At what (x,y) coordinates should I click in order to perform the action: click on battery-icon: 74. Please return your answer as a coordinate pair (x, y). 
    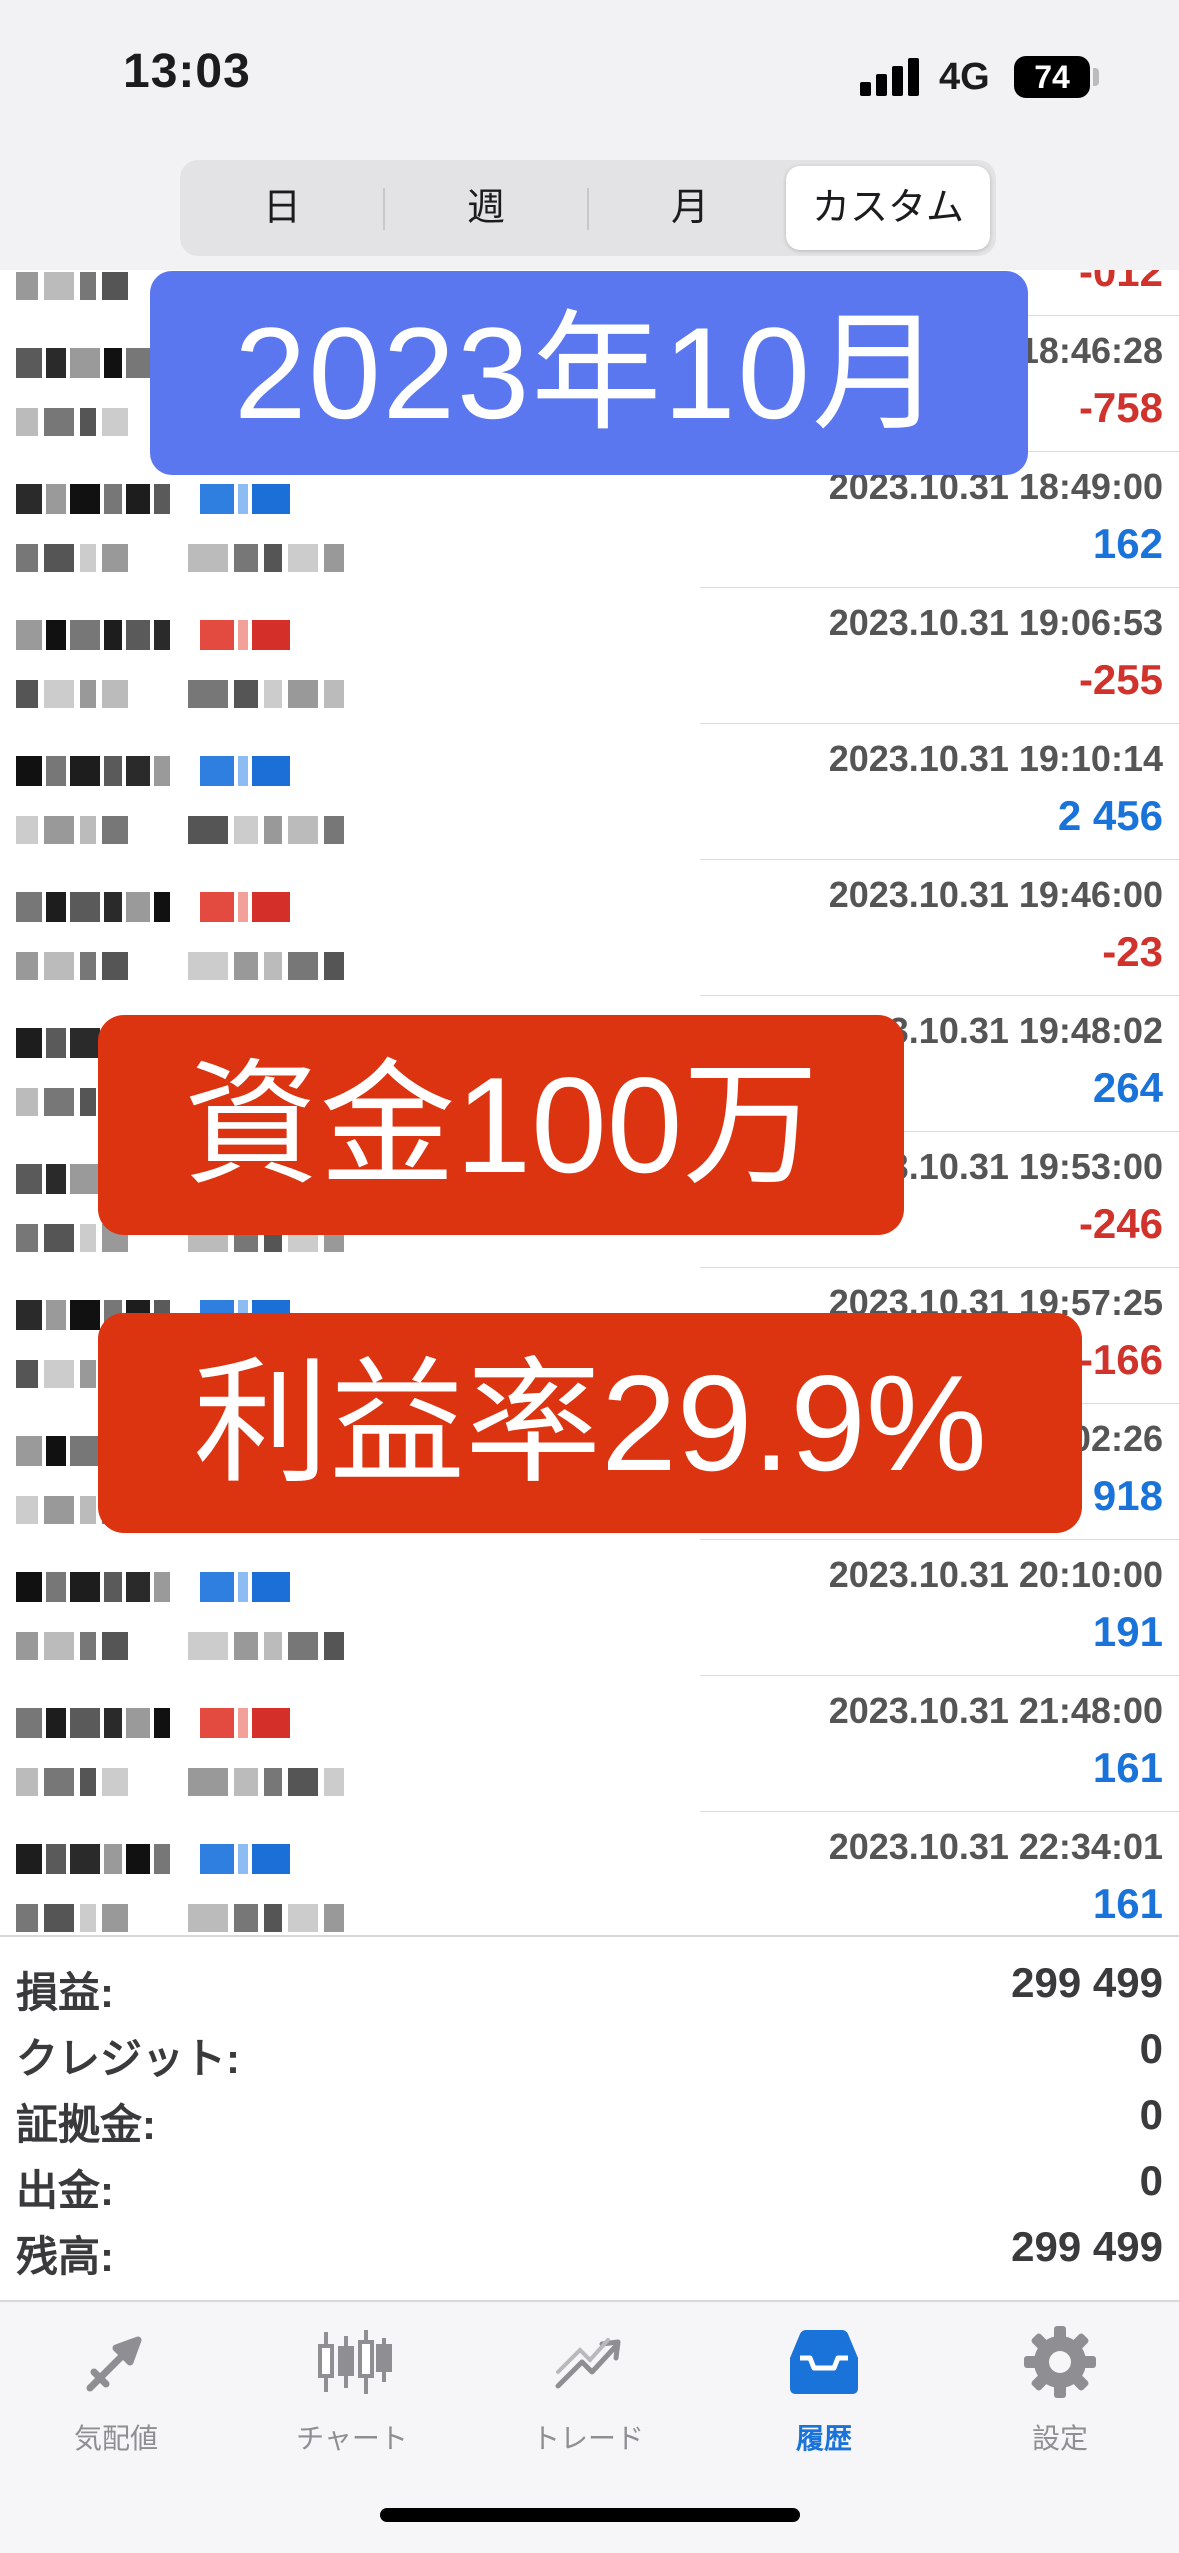
    Looking at the image, I should click on (1052, 77).